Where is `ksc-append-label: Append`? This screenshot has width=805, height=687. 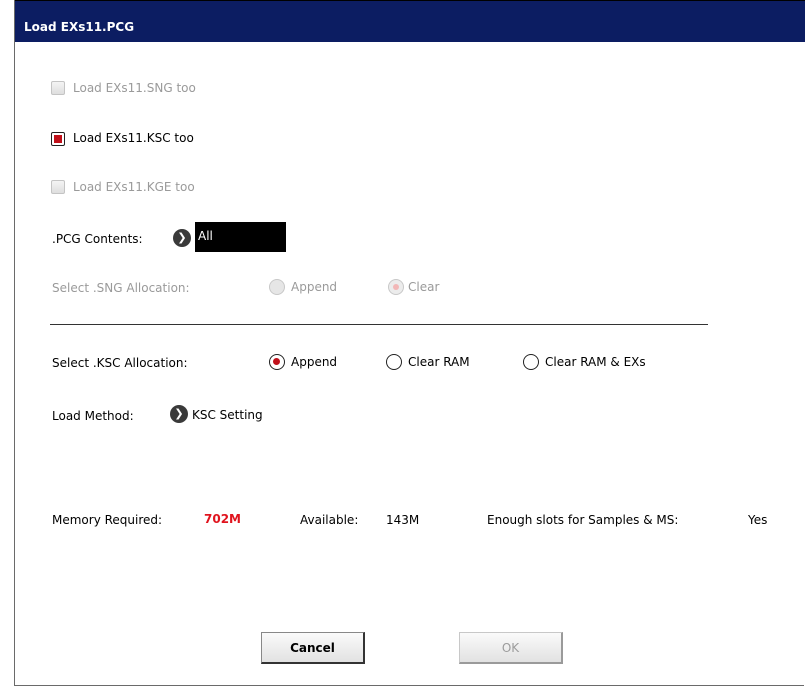 ksc-append-label: Append is located at coordinates (314, 362).